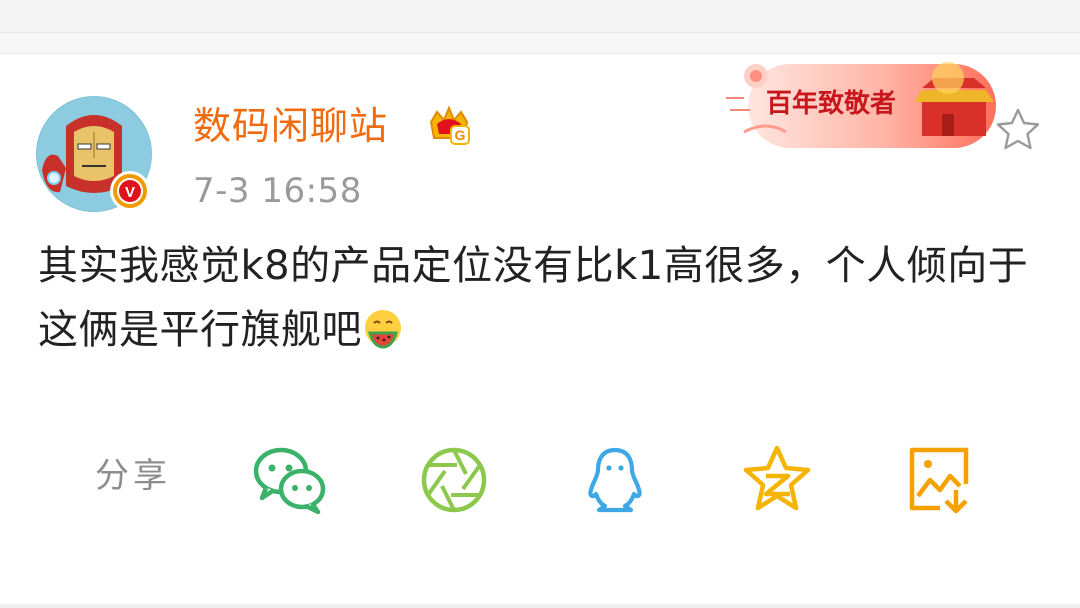  I want to click on favorite-star-icon, so click(1018, 130).